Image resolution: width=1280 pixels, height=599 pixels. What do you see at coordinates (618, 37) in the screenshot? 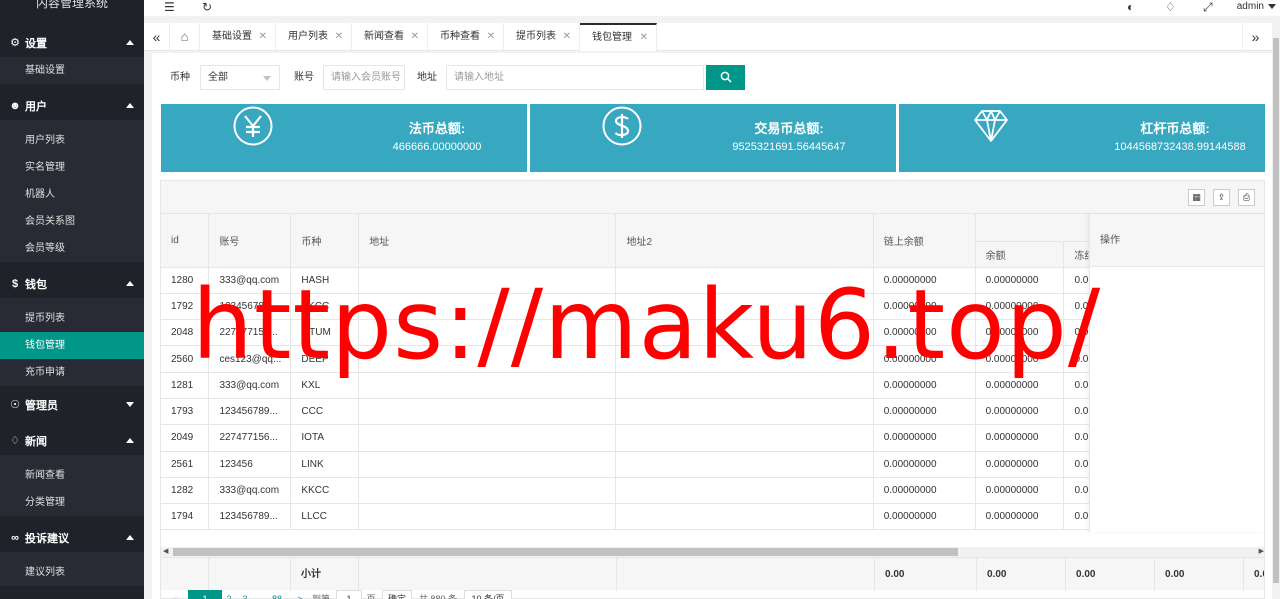
I see `tab-wallet-manage: 钱包管理 ✕` at bounding box center [618, 37].